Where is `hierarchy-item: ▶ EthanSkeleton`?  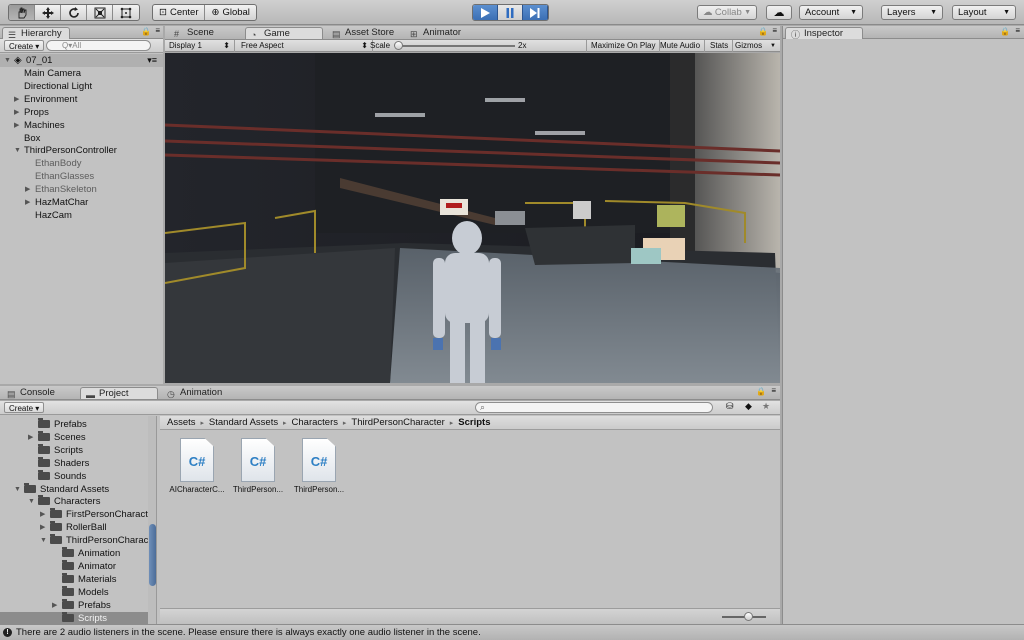
hierarchy-item: ▶ EthanSkeleton is located at coordinates (81, 189).